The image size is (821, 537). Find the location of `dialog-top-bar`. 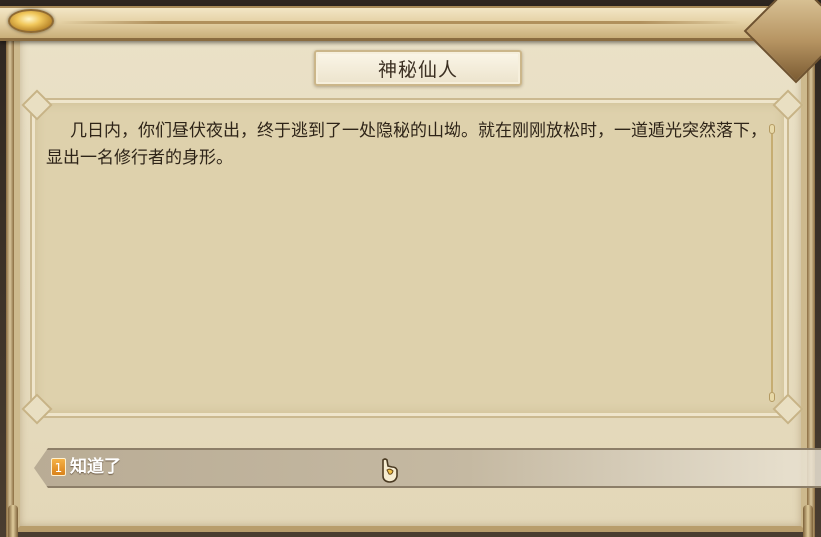

dialog-top-bar is located at coordinates (410, 23).